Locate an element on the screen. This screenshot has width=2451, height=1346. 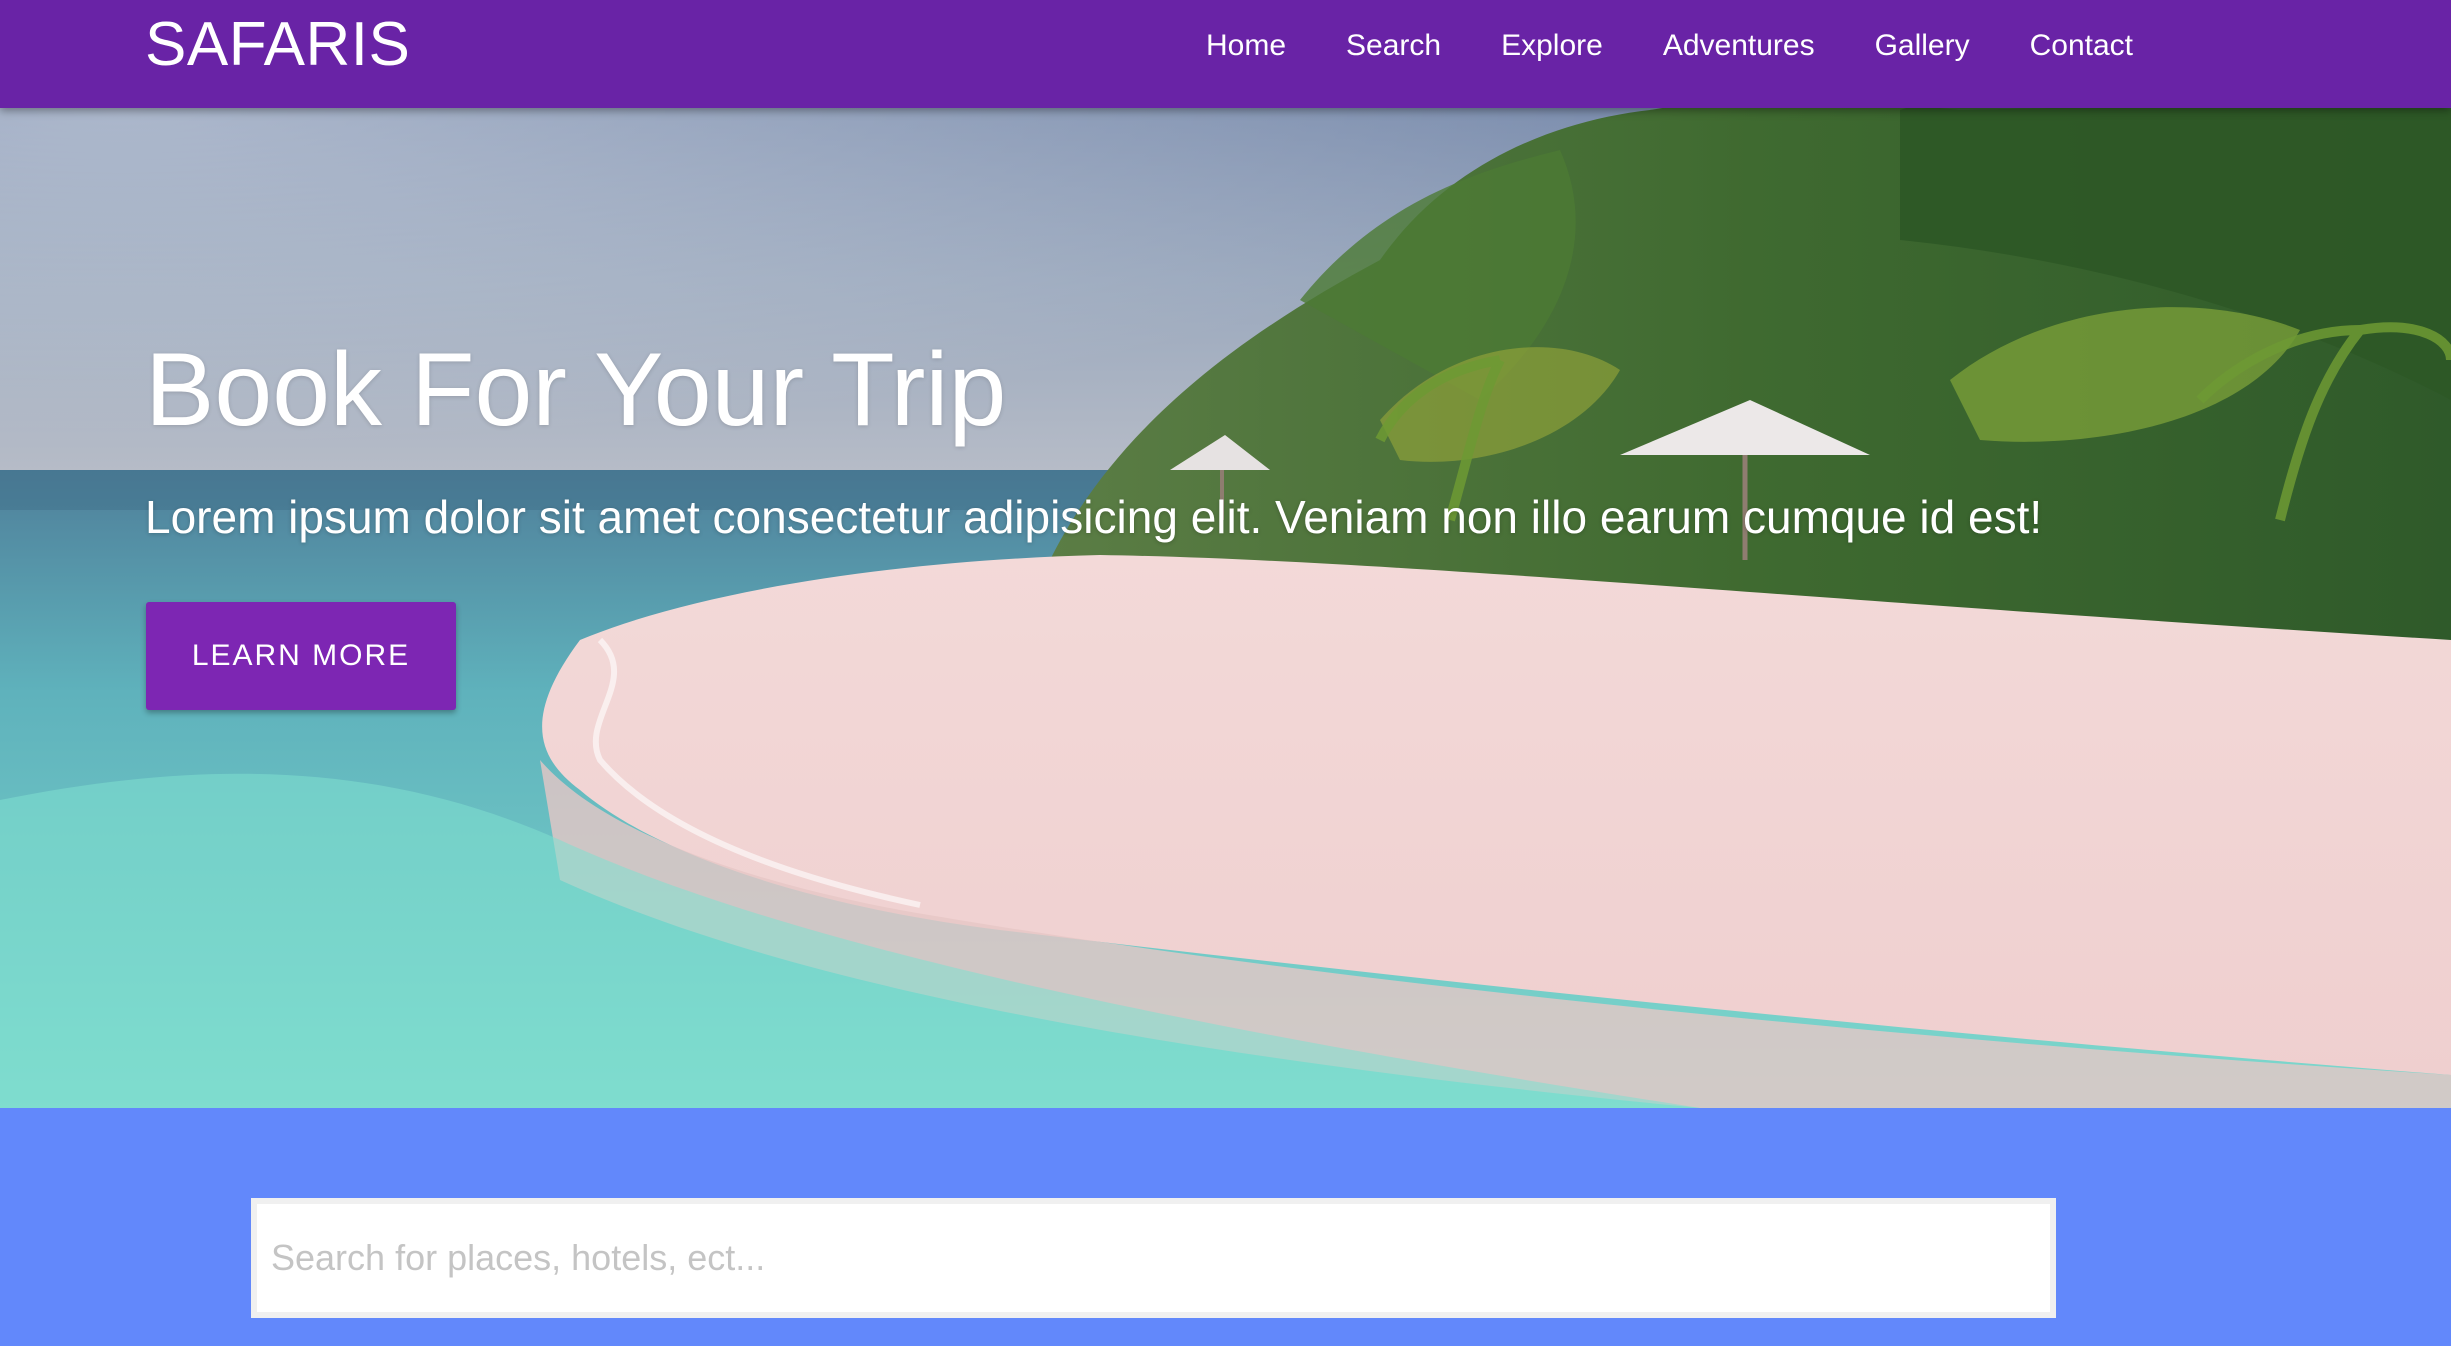
nav-link-gallery: Gallery is located at coordinates (1922, 46).